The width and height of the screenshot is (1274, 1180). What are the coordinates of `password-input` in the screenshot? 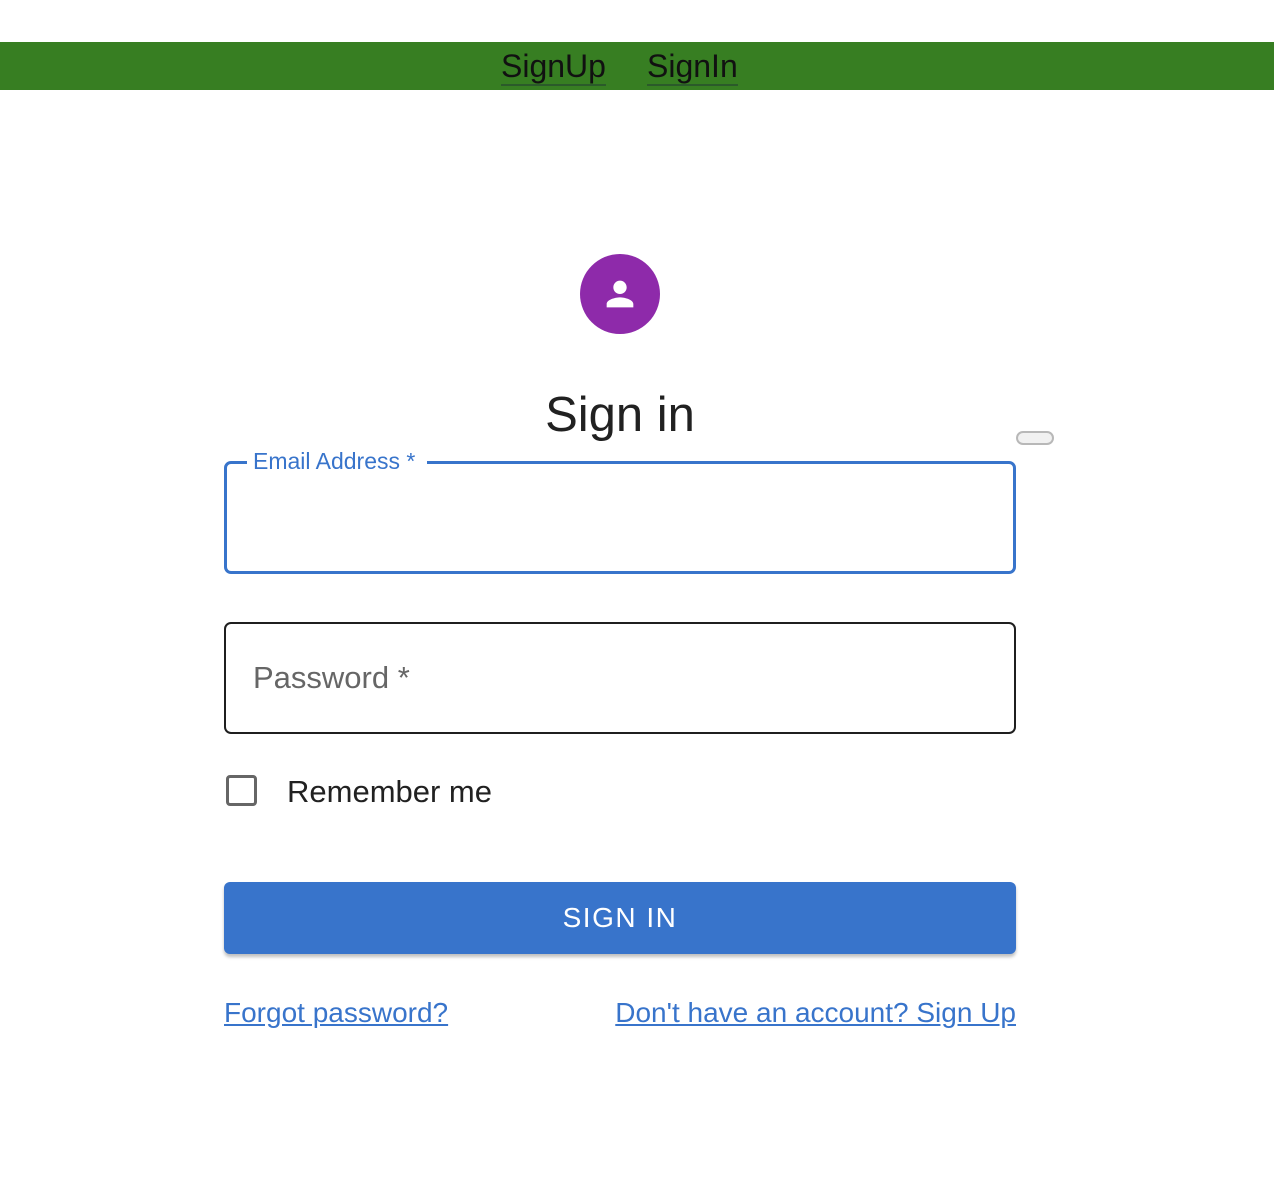 It's located at (614, 678).